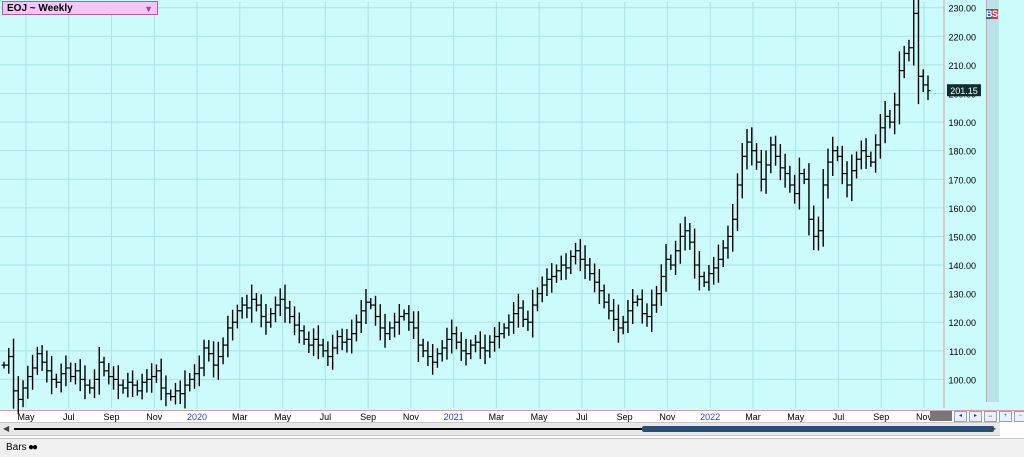  I want to click on y-tick-label: 100.00, so click(962, 380).